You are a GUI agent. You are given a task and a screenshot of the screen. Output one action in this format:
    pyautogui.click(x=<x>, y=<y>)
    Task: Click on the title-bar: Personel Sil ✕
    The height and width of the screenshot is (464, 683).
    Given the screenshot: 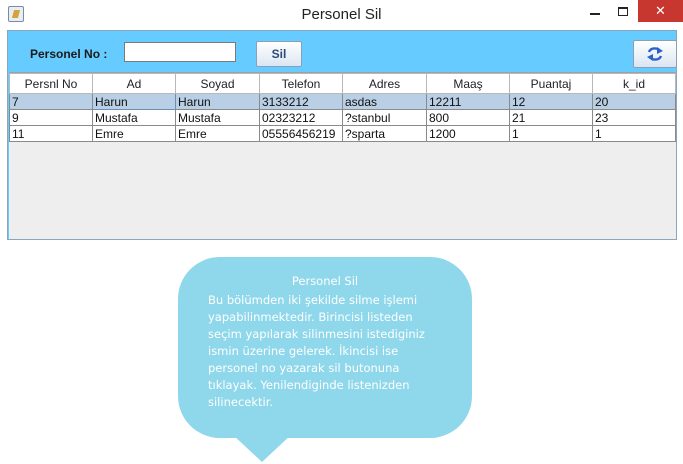 What is the action you would take?
    pyautogui.click(x=341, y=15)
    